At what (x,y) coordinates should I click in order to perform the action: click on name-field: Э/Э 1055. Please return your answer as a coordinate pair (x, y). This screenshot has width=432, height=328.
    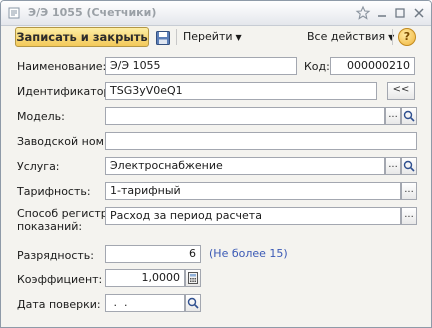
    Looking at the image, I should click on (201, 66).